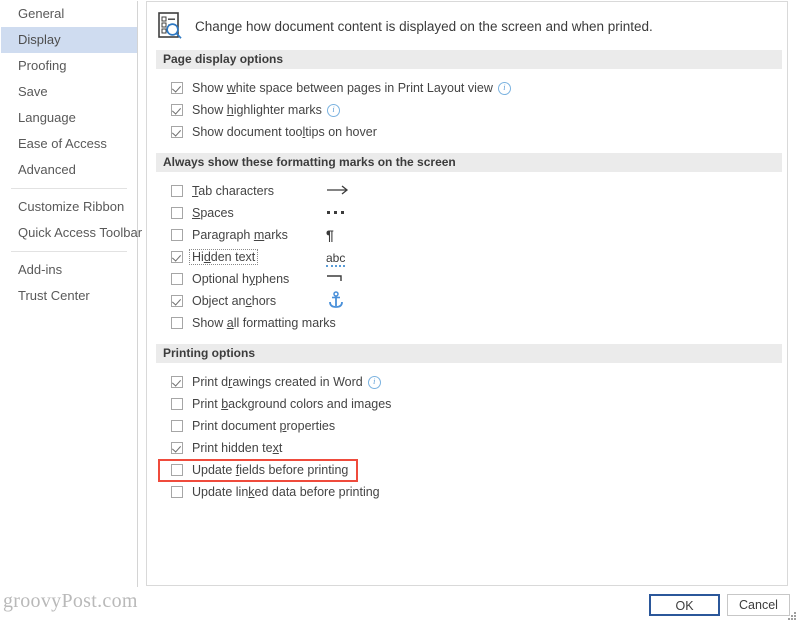  Describe the element at coordinates (69, 170) in the screenshot. I see `sidebar-item-advanced: Advanced` at that location.